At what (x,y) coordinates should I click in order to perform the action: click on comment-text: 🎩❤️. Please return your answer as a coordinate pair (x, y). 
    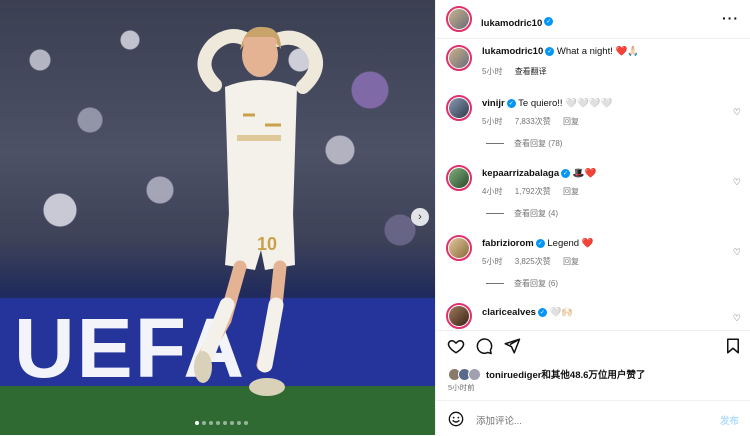
    Looking at the image, I should click on (584, 173).